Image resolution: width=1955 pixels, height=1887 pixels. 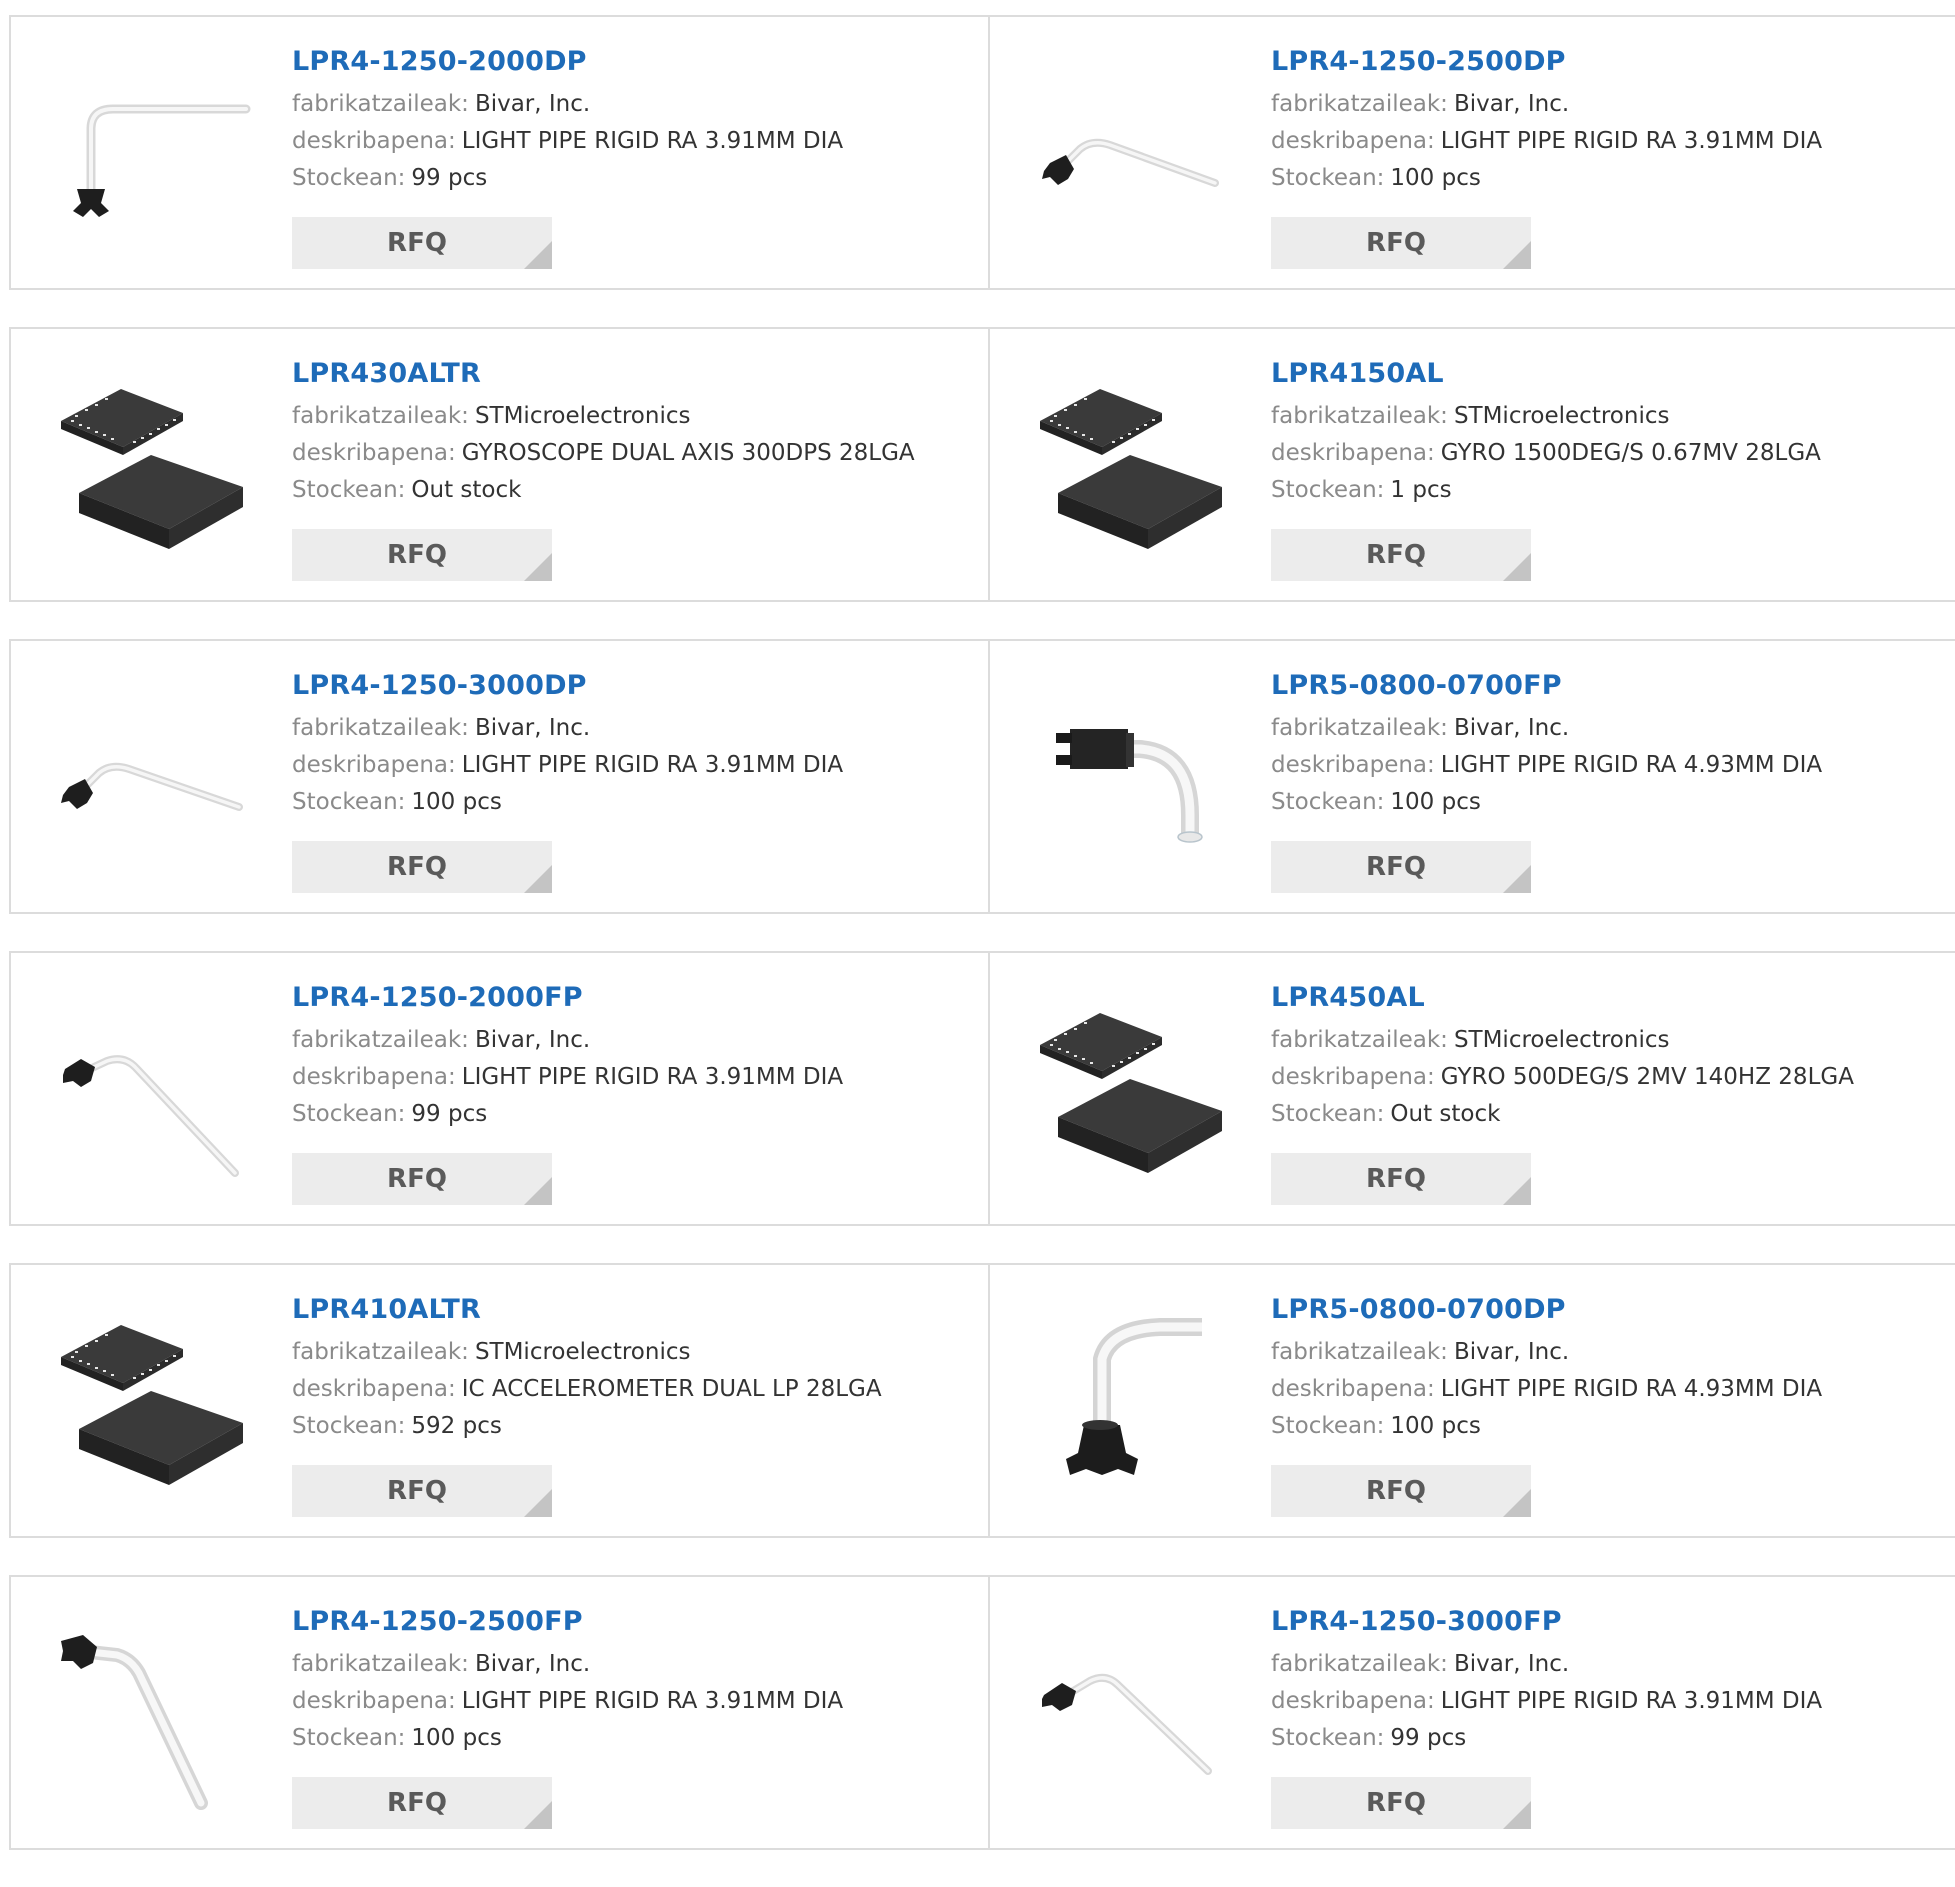 What do you see at coordinates (1562, 998) in the screenshot?
I see `product-name-link: LPR450AL` at bounding box center [1562, 998].